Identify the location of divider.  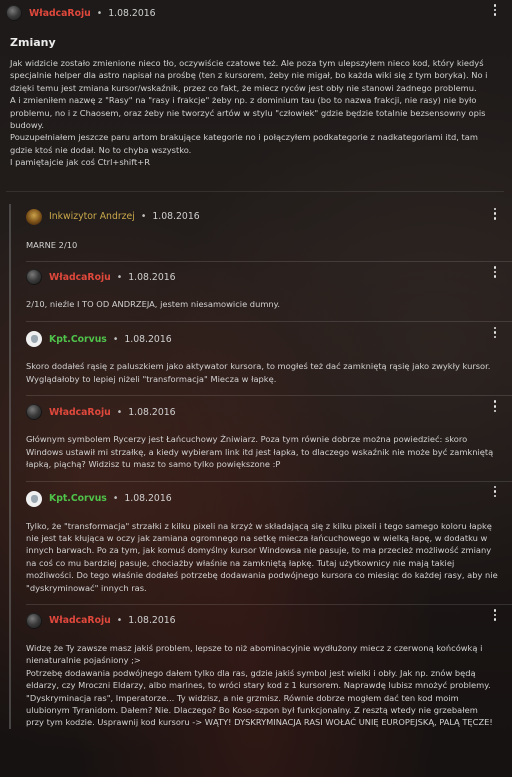
(255, 191).